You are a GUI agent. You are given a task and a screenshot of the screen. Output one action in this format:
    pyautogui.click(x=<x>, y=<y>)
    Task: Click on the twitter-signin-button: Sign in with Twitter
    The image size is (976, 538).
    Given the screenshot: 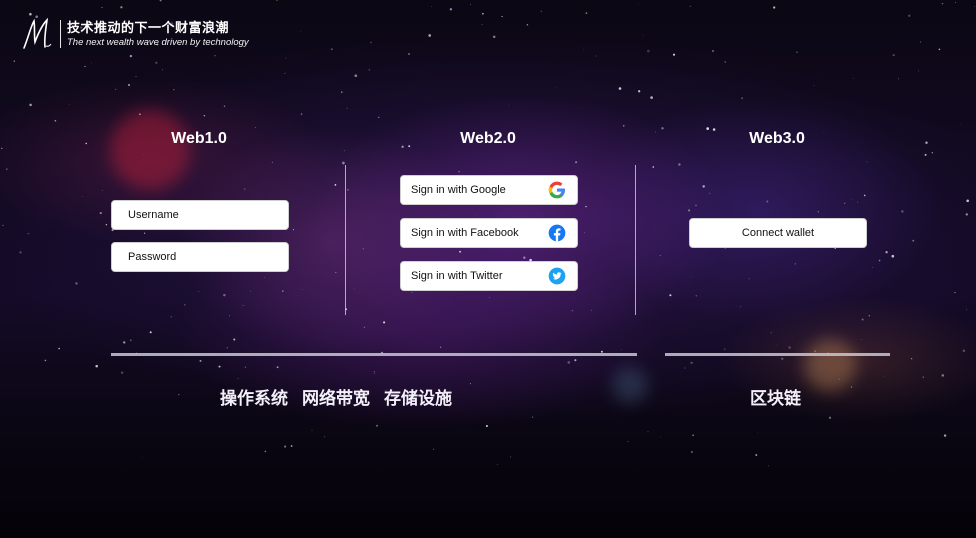 What is the action you would take?
    pyautogui.click(x=489, y=276)
    